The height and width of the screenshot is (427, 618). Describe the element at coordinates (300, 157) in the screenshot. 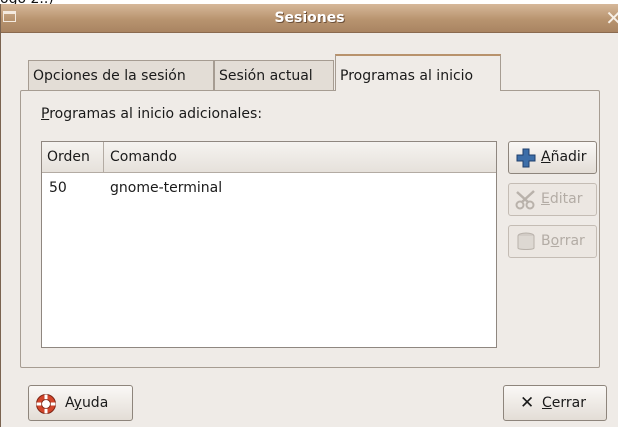

I see `column-header-command: Comando` at that location.